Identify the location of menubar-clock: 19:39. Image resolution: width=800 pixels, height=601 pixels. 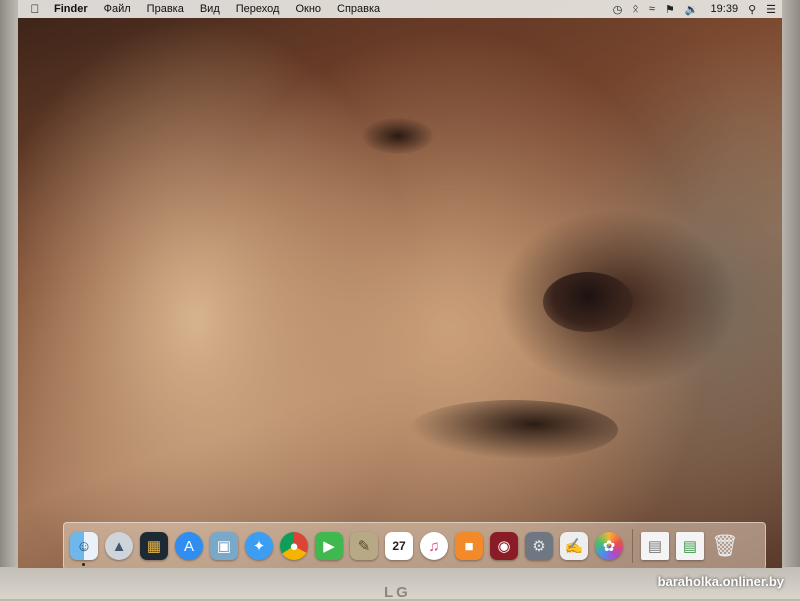
(725, 9).